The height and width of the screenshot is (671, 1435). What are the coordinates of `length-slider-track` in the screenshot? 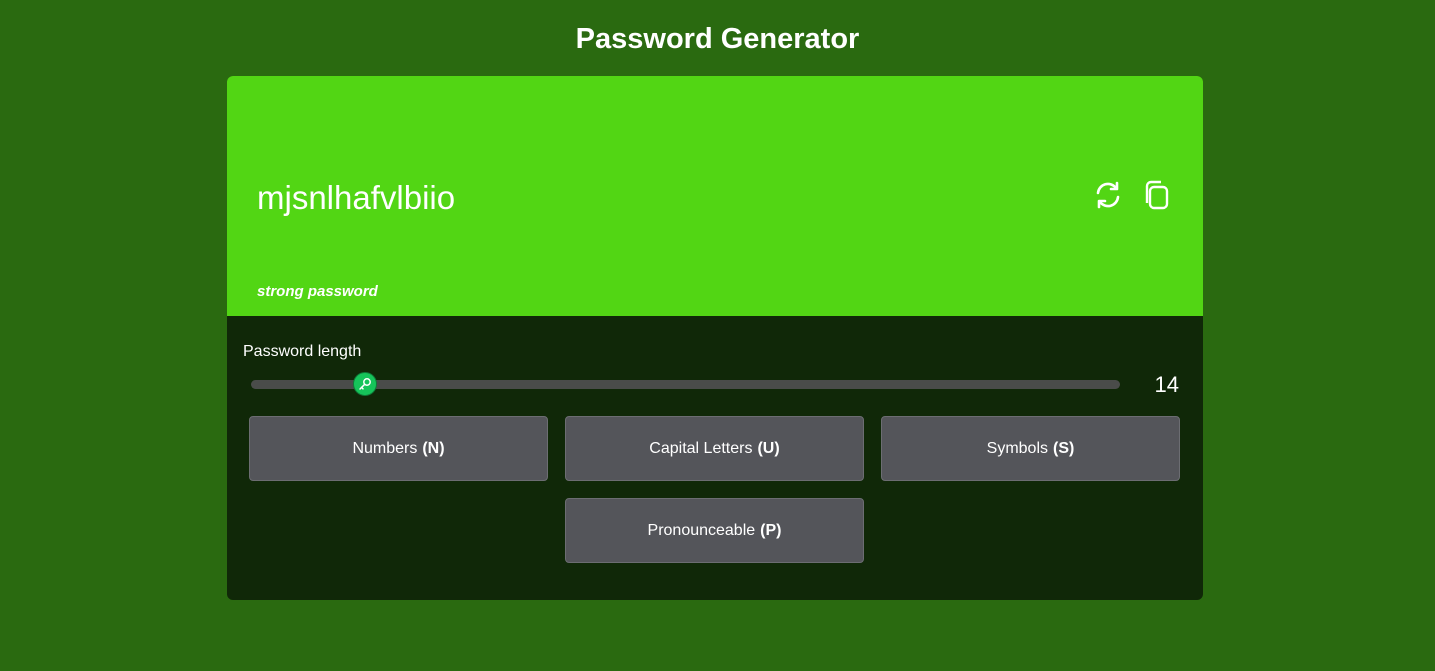 It's located at (685, 384).